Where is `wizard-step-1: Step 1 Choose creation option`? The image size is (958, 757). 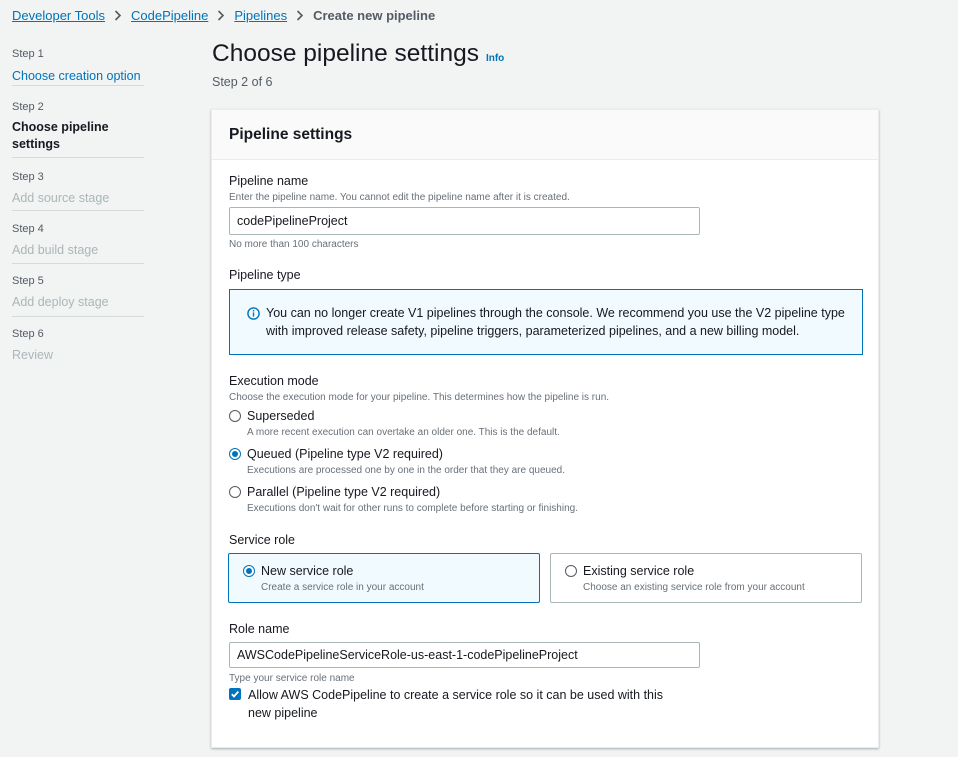
wizard-step-1: Step 1 Choose creation option is located at coordinates (78, 64).